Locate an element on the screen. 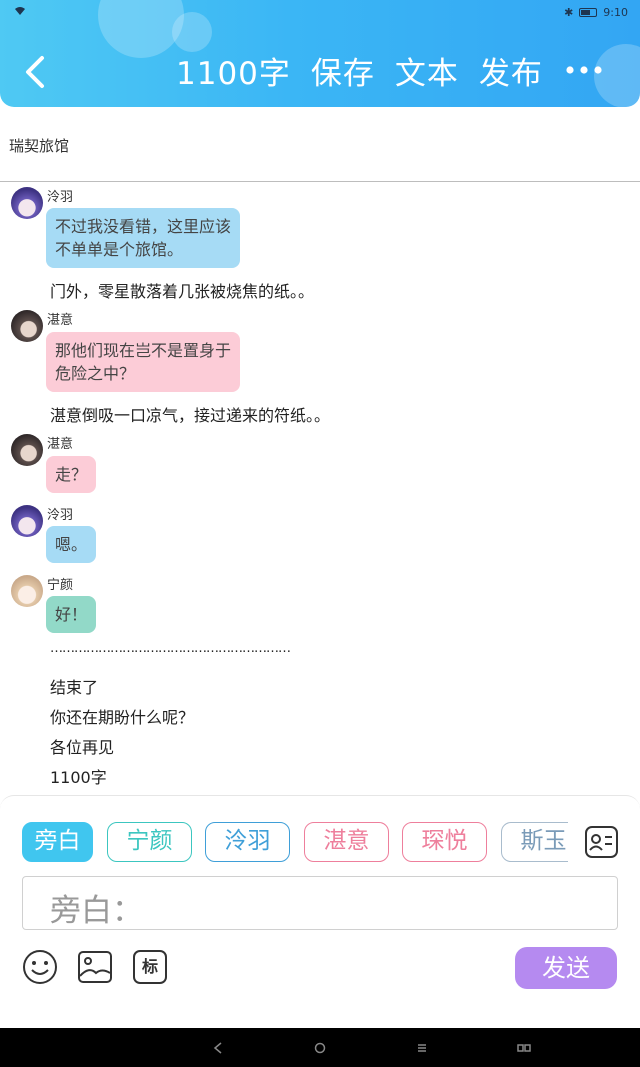 This screenshot has height=1067, width=640. tag-button: 标 is located at coordinates (150, 967).